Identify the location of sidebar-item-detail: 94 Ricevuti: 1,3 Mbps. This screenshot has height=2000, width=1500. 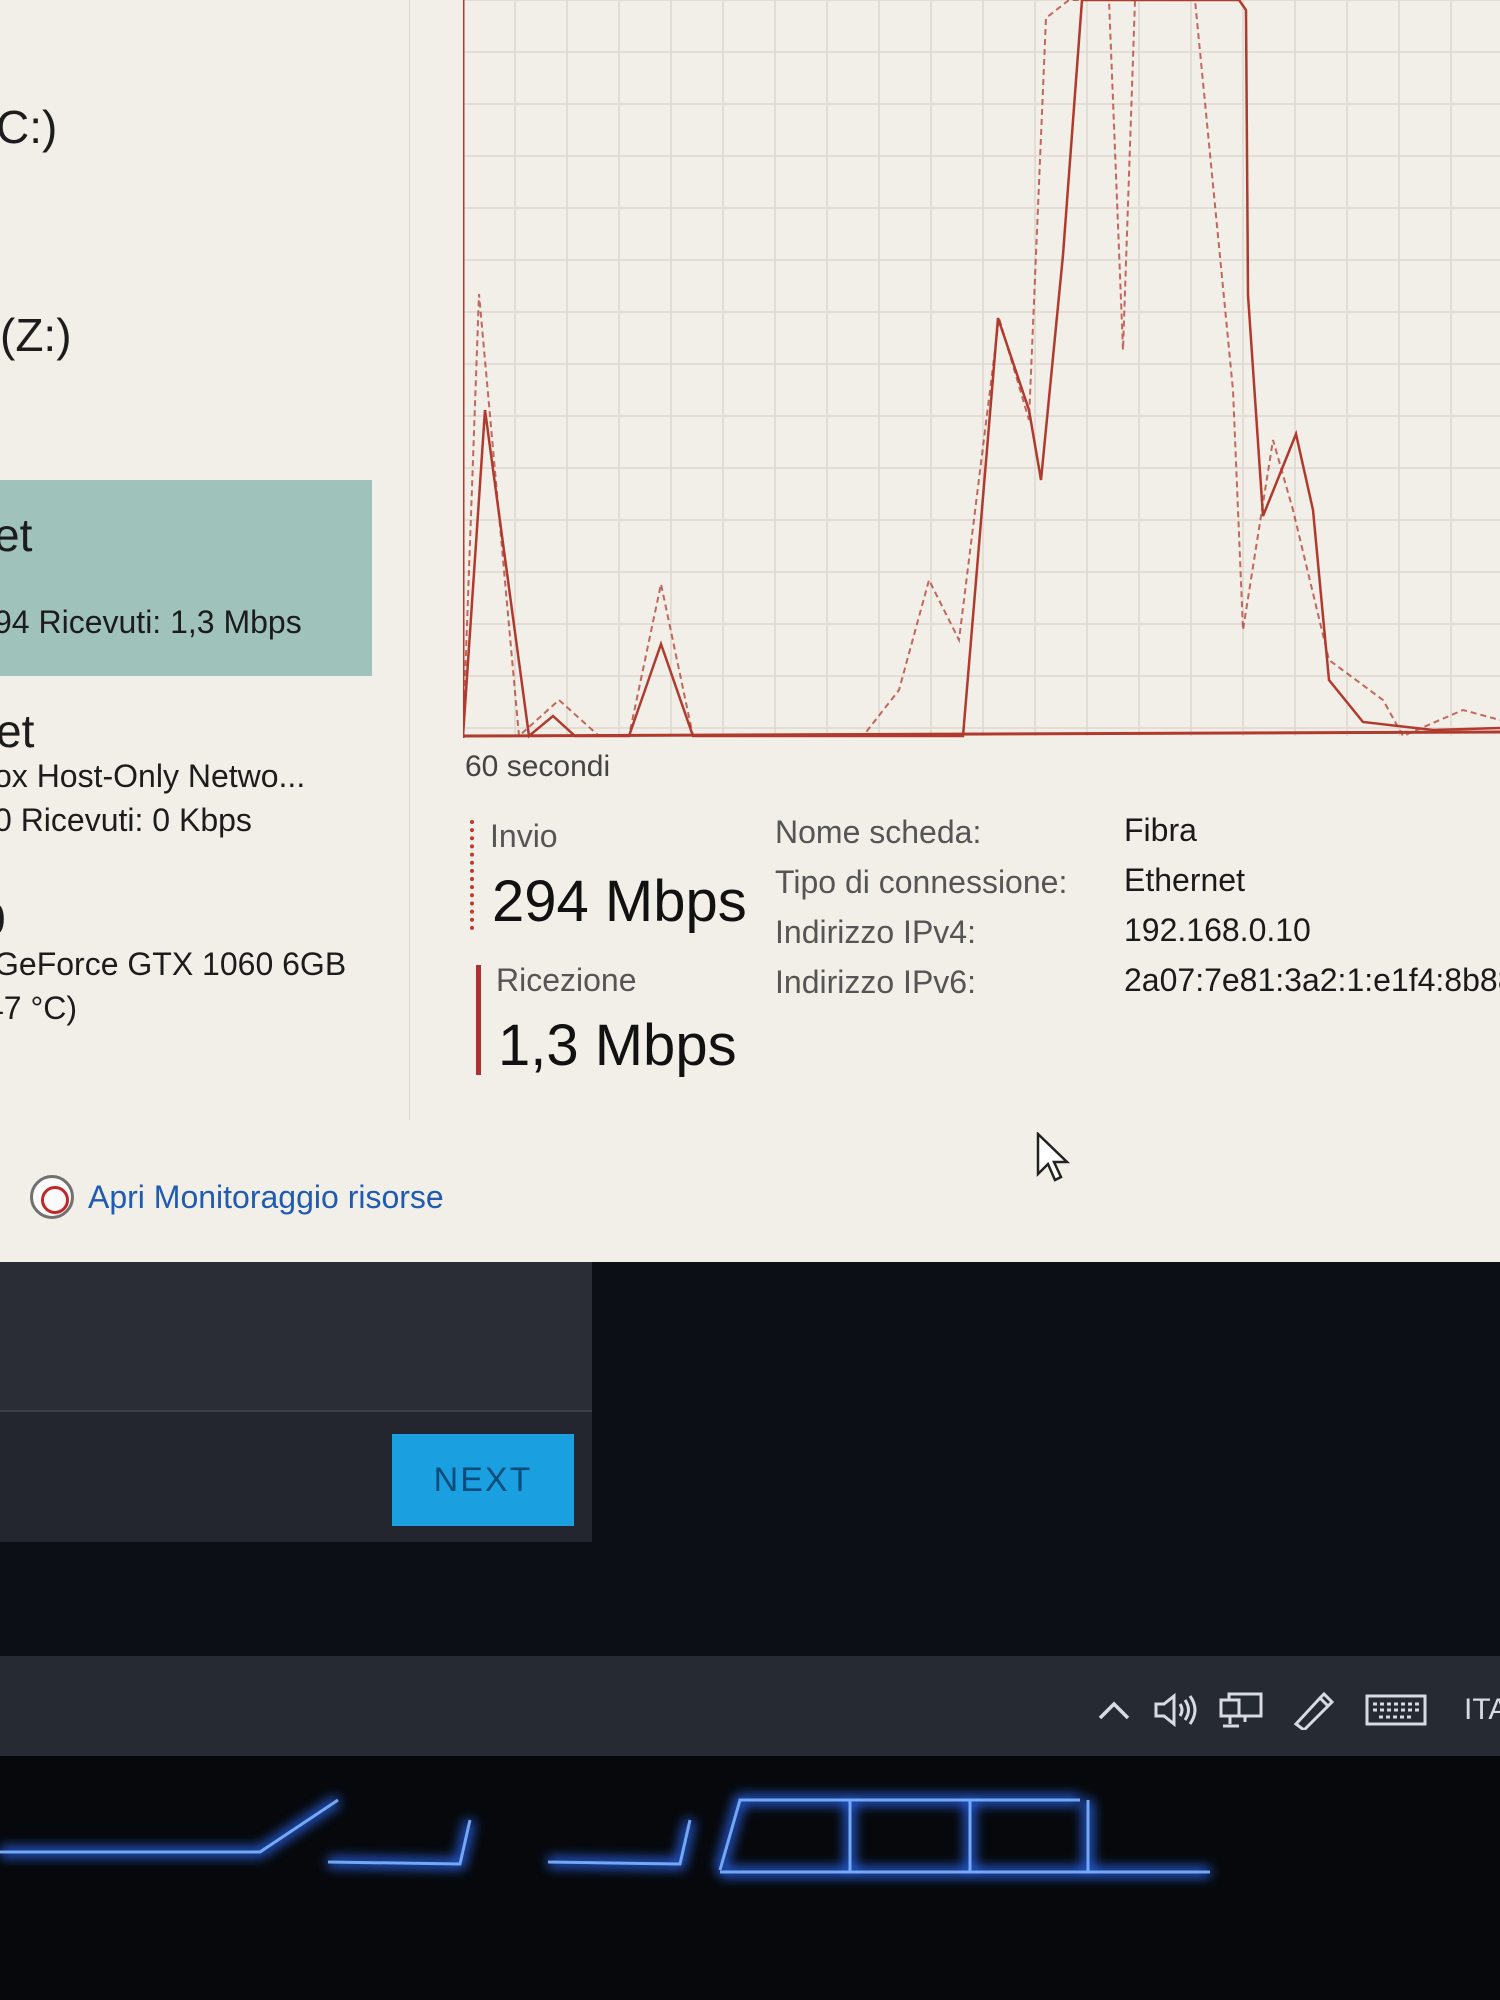
(151, 622).